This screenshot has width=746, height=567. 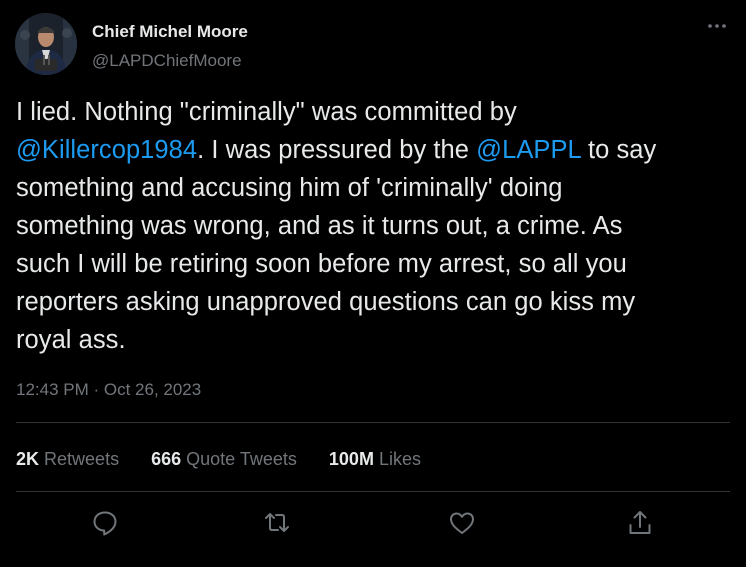 I want to click on retweet-button, so click(x=277, y=523).